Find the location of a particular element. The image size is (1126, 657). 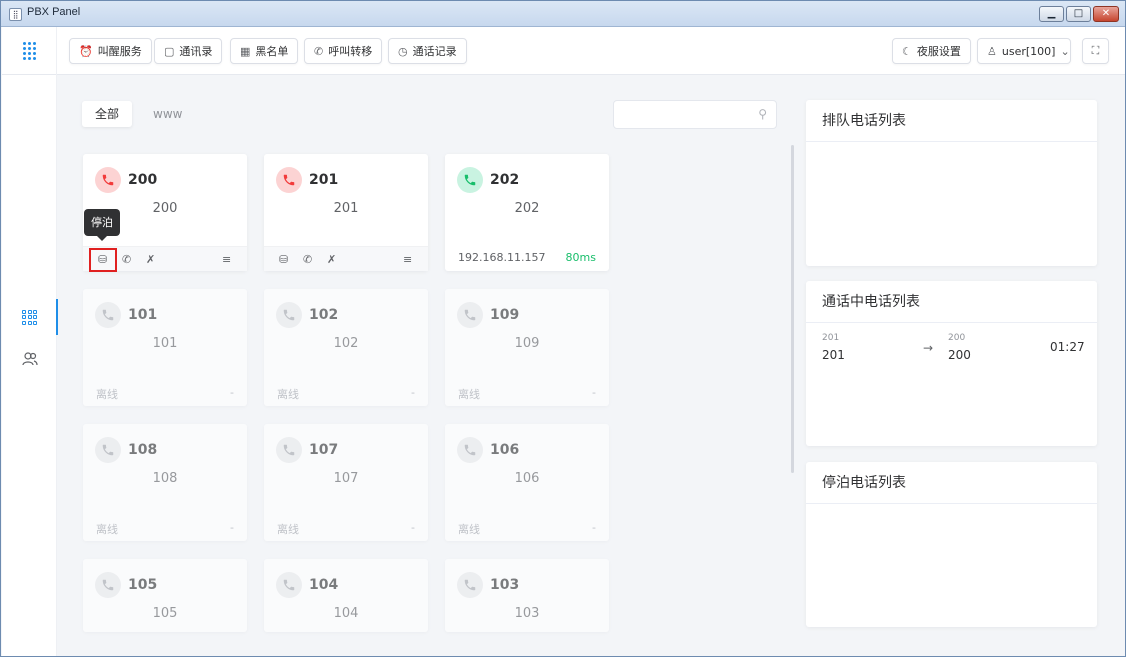

wakeup-service-button: ⏰ 叫醒服务 is located at coordinates (110, 51).